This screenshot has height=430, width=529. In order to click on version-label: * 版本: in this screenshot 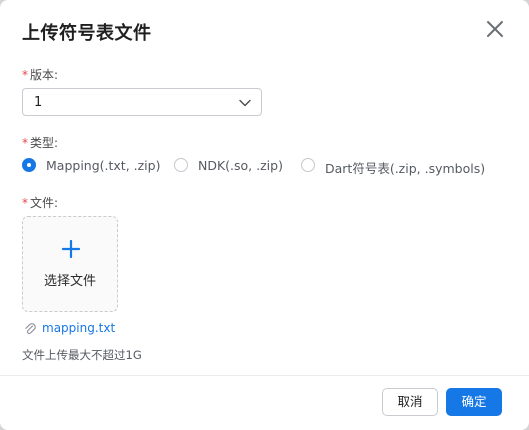, I will do `click(40, 74)`.